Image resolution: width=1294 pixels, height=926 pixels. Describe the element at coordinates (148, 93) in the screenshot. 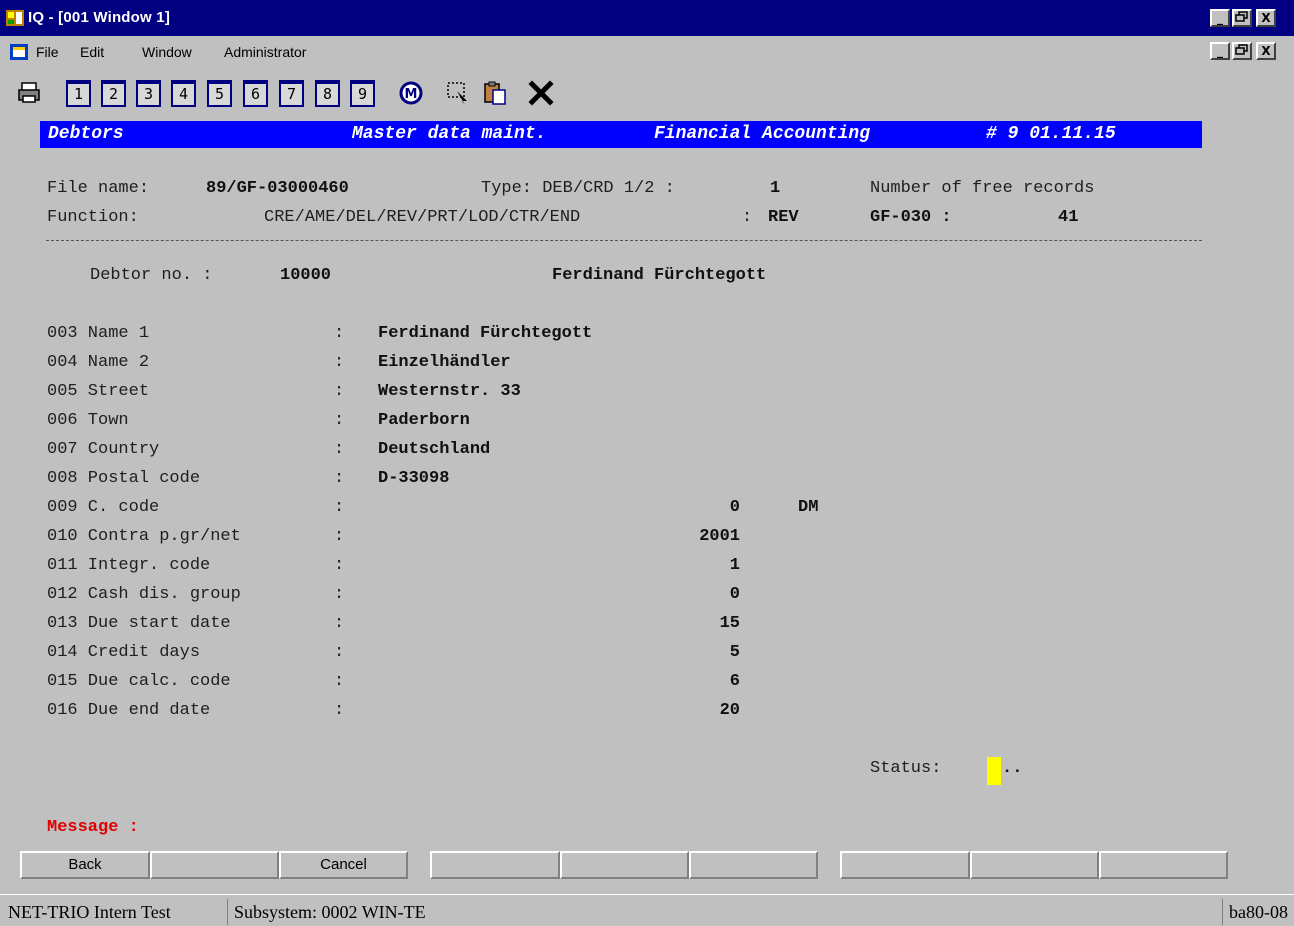

I see `toolbar-button-3: 3` at that location.